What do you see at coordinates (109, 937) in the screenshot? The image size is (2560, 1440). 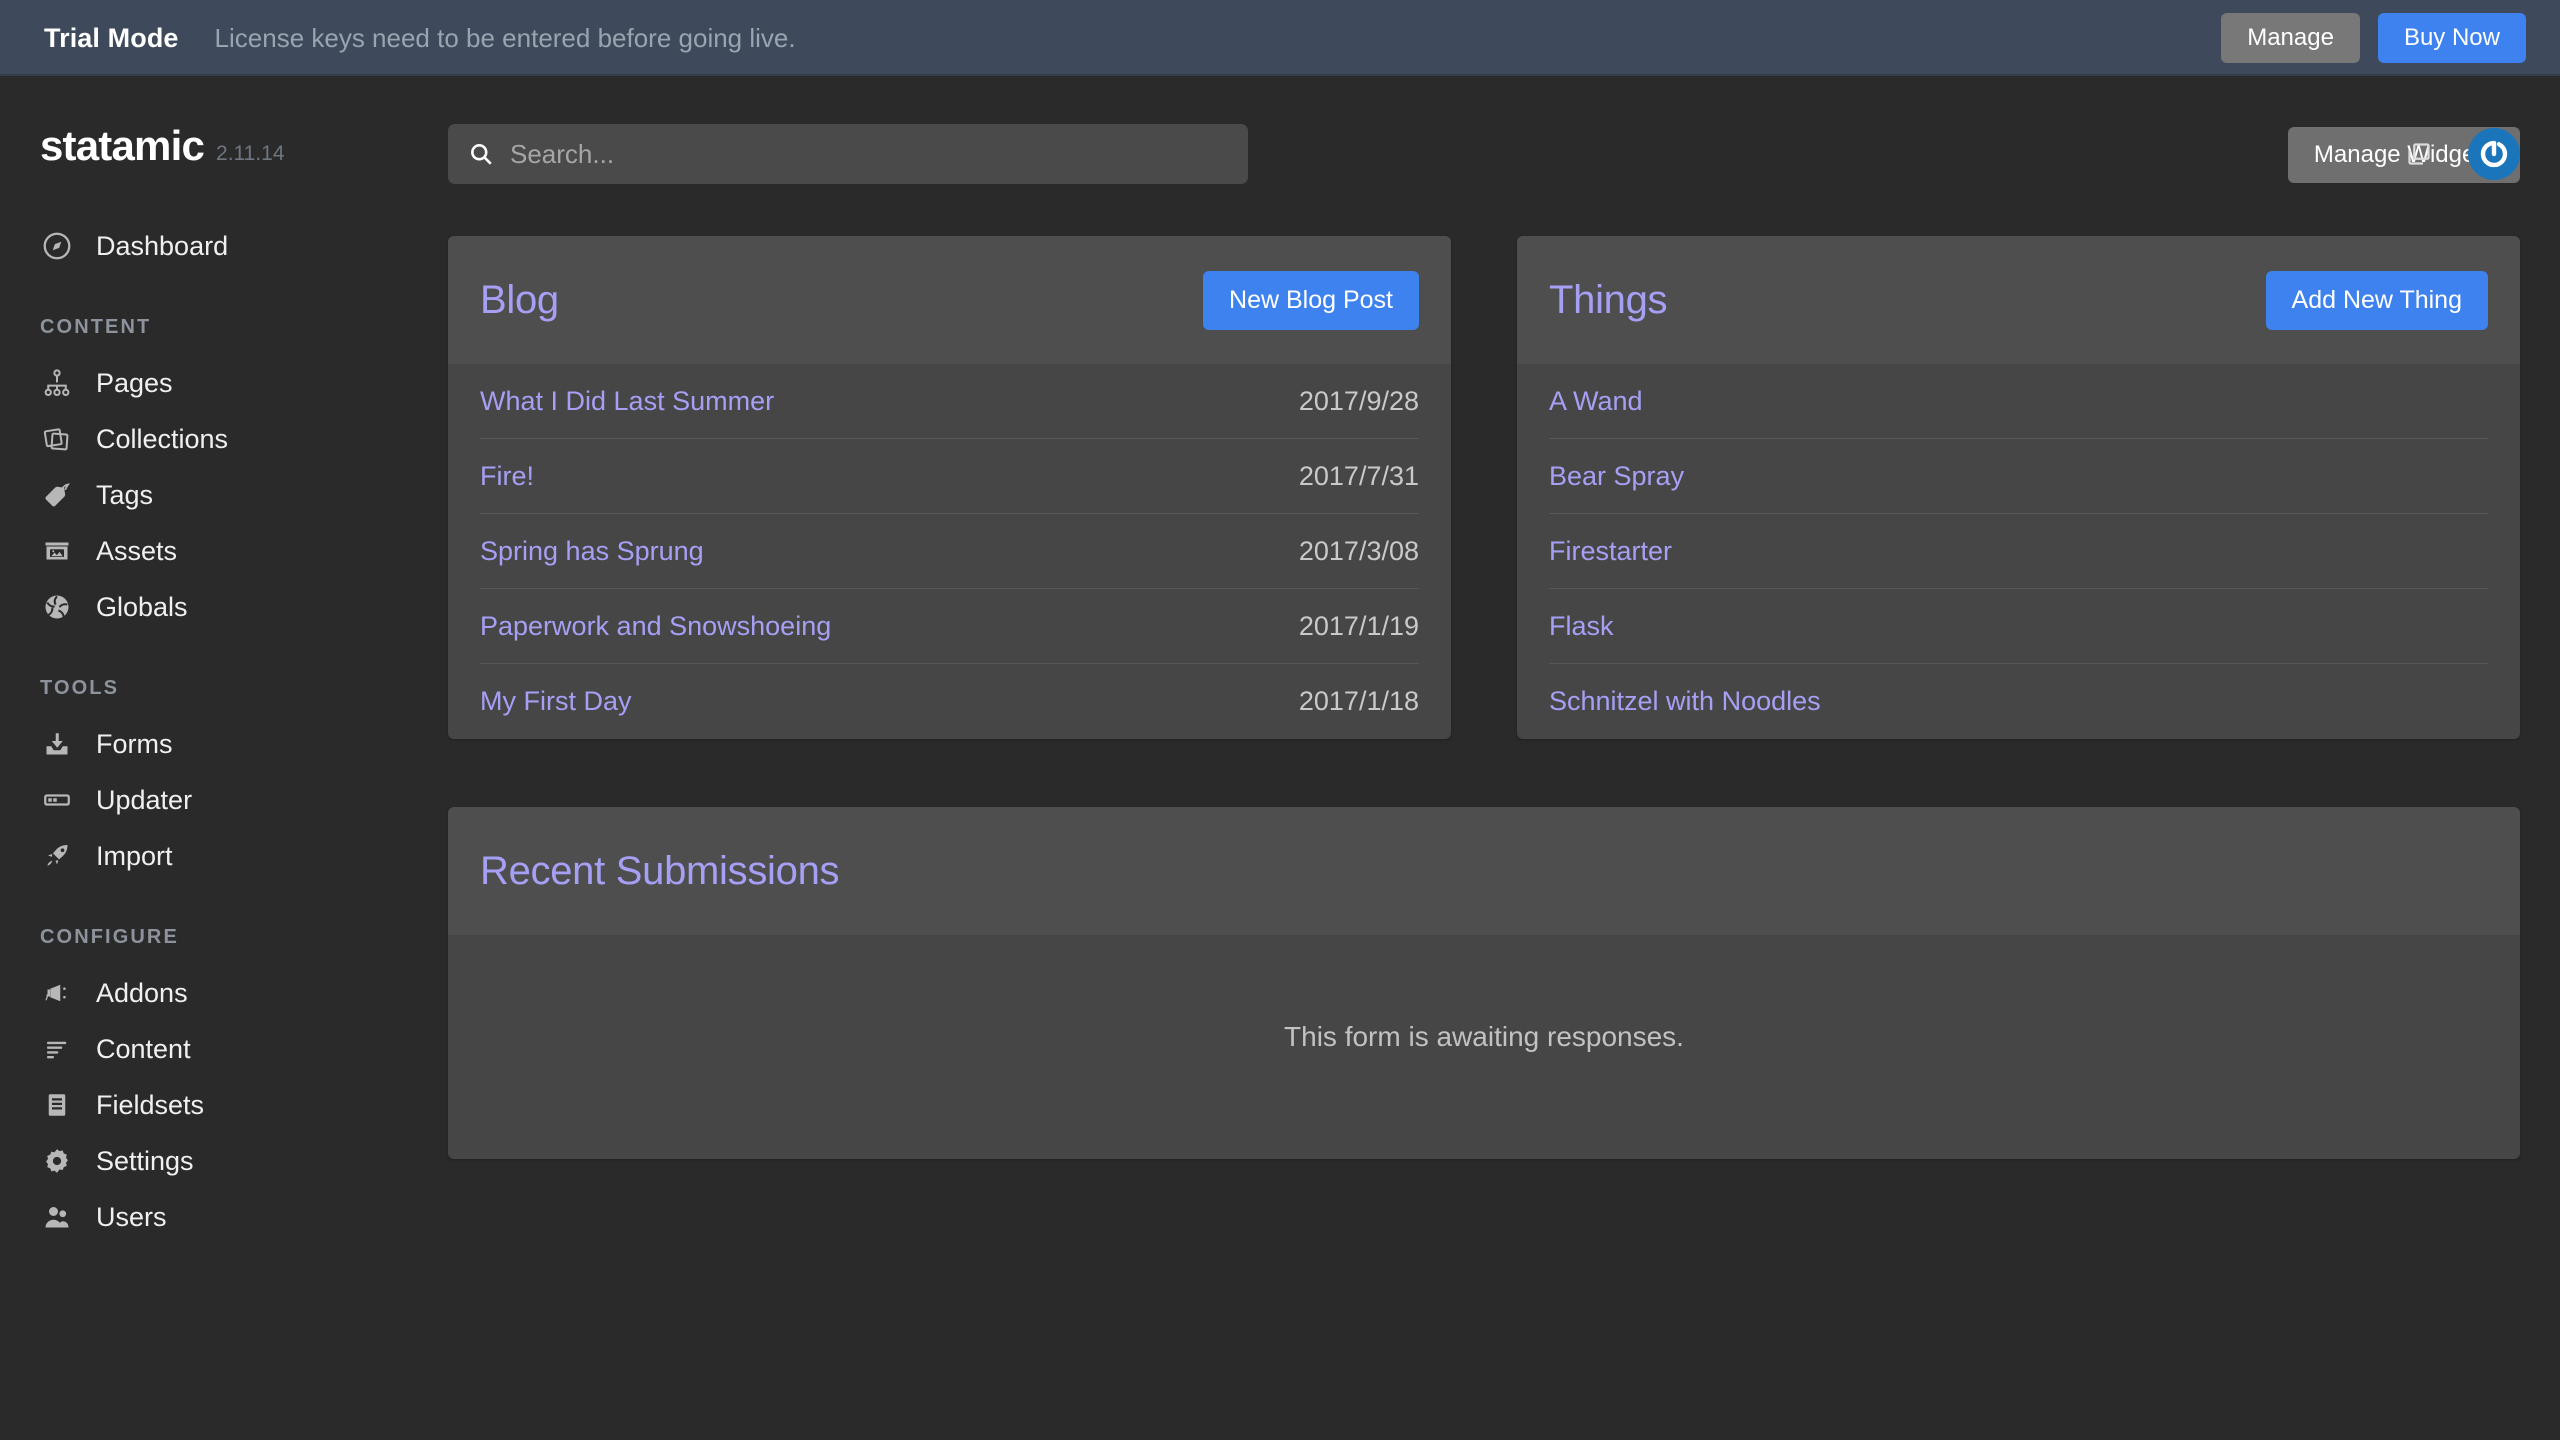 I see `sidebar-section-configure-label: CONFIGURE` at bounding box center [109, 937].